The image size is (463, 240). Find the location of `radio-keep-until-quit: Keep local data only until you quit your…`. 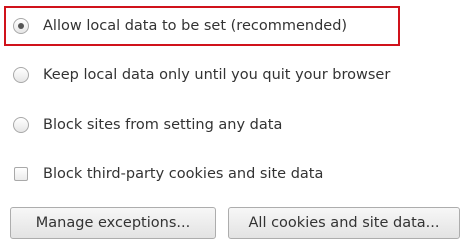

radio-keep-until-quit: Keep local data only until you quit your… is located at coordinates (201, 75).